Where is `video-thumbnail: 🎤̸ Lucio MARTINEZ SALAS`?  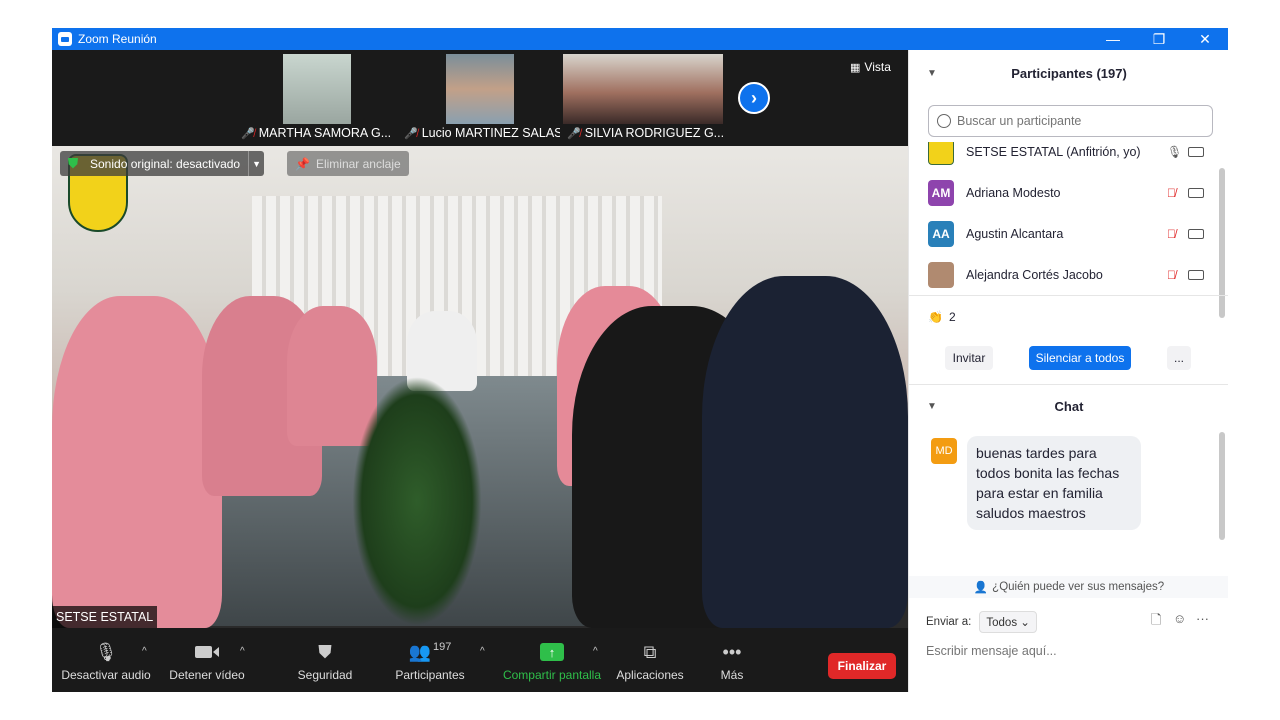 video-thumbnail: 🎤̸ Lucio MARTINEZ SALAS is located at coordinates (480, 98).